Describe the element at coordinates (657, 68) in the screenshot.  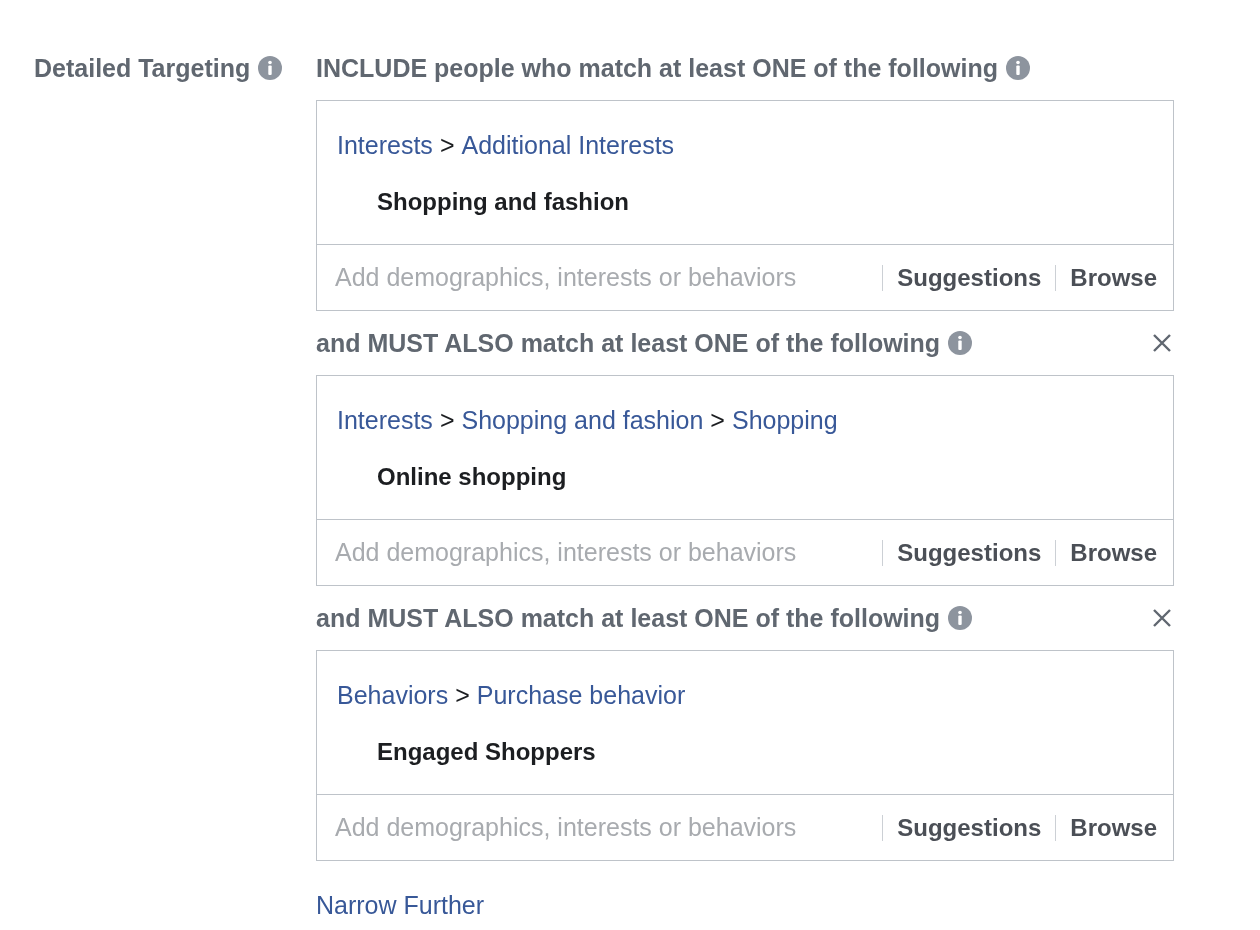
I see `group-heading: INCLUDE people who match at least ONE of the following` at that location.